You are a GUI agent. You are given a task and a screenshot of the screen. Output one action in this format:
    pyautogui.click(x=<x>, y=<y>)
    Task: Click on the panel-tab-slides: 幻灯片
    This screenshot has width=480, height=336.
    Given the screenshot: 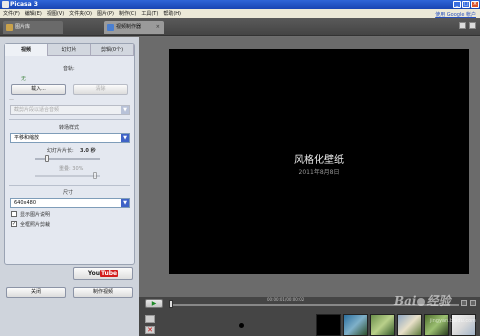 What is the action you would take?
    pyautogui.click(x=69, y=50)
    